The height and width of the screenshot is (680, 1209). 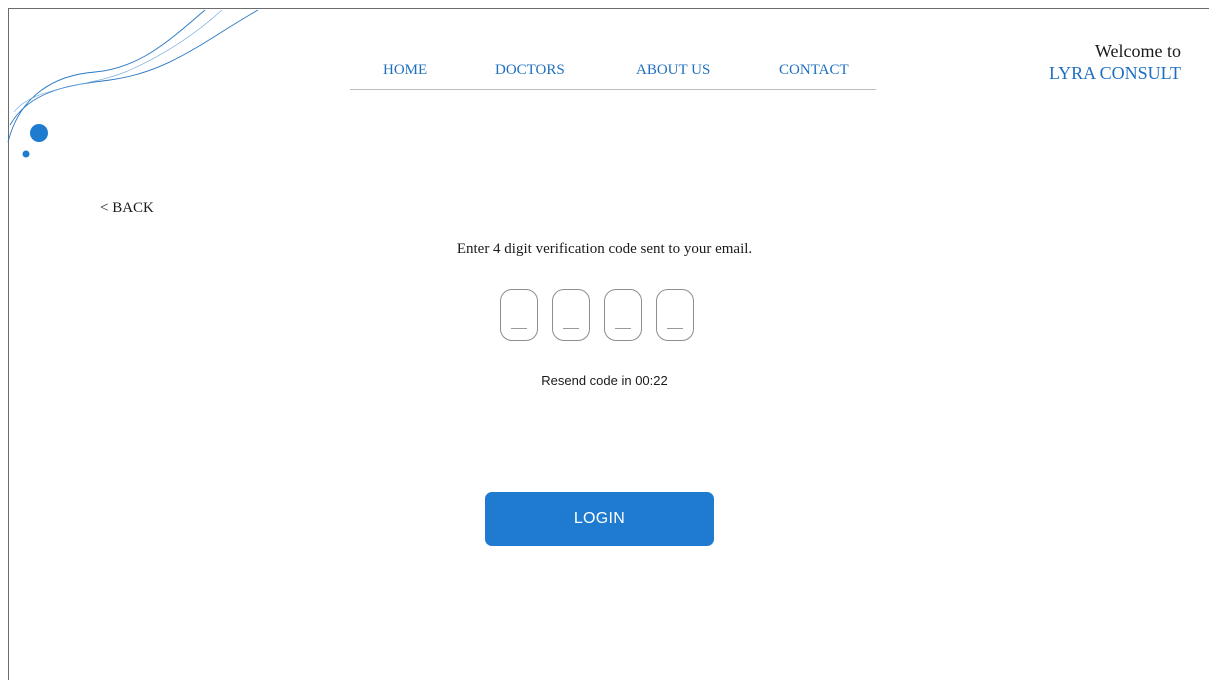 What do you see at coordinates (604, 380) in the screenshot?
I see `resend-timer: Resend code in 00:22` at bounding box center [604, 380].